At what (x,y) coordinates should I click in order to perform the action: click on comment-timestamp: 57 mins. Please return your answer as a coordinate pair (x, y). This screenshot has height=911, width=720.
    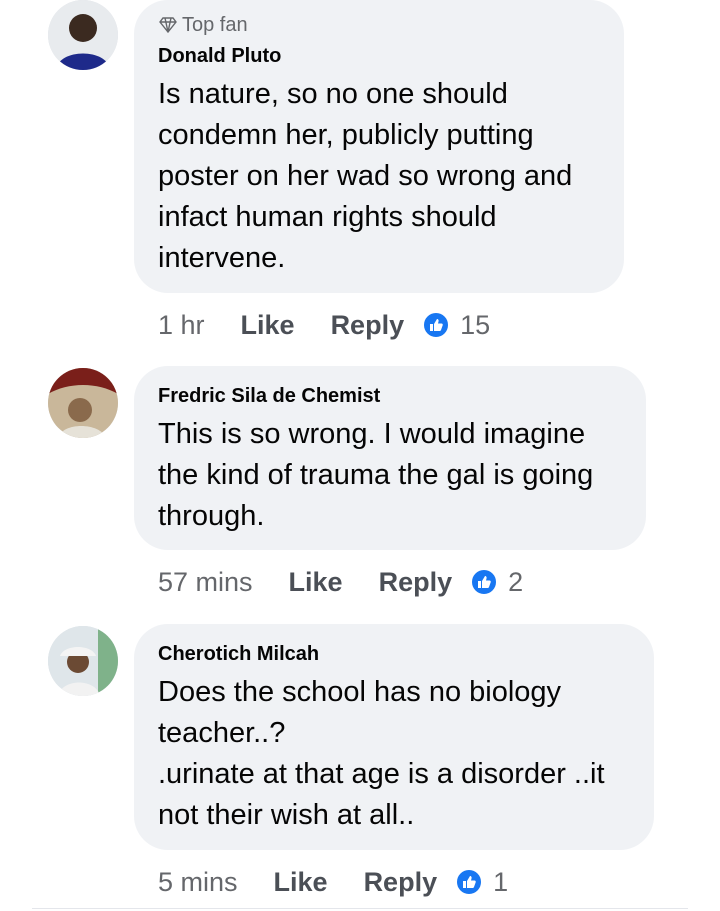
    Looking at the image, I should click on (205, 582).